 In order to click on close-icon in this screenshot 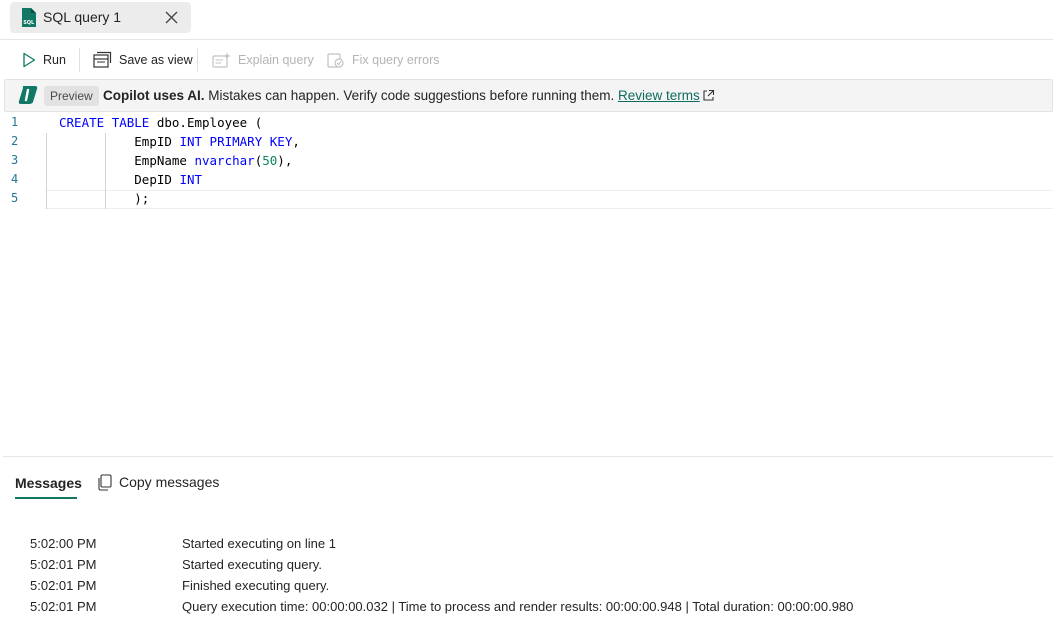, I will do `click(171, 17)`.